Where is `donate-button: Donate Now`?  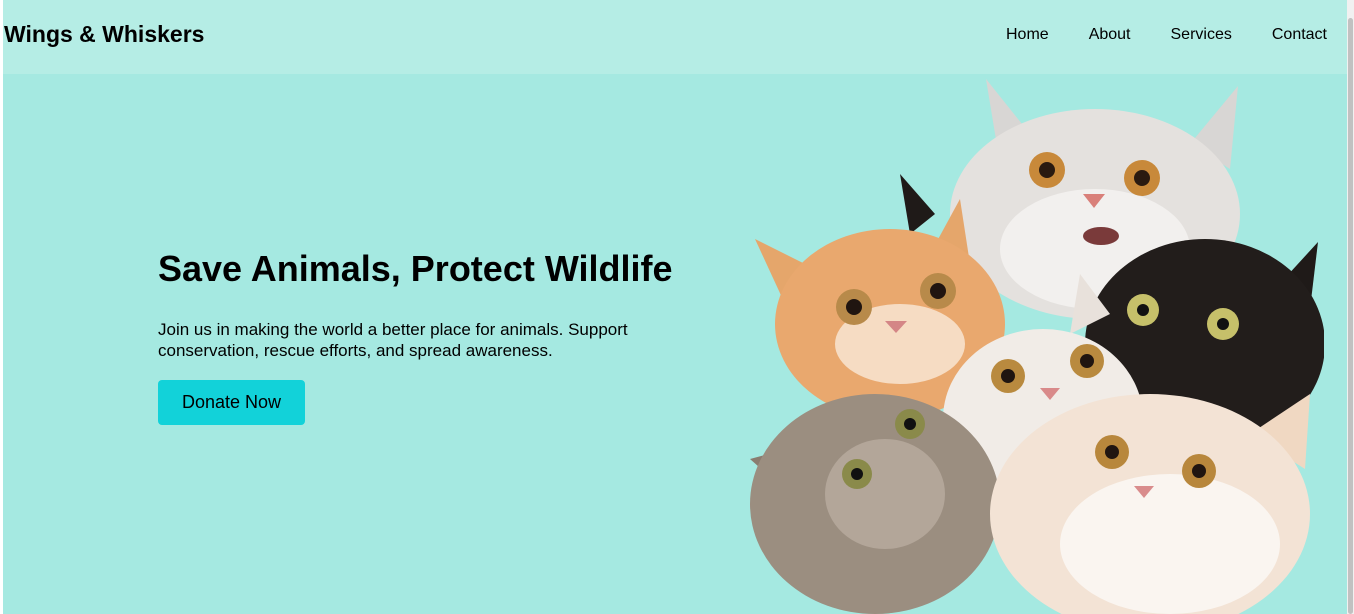 donate-button: Donate Now is located at coordinates (231, 402).